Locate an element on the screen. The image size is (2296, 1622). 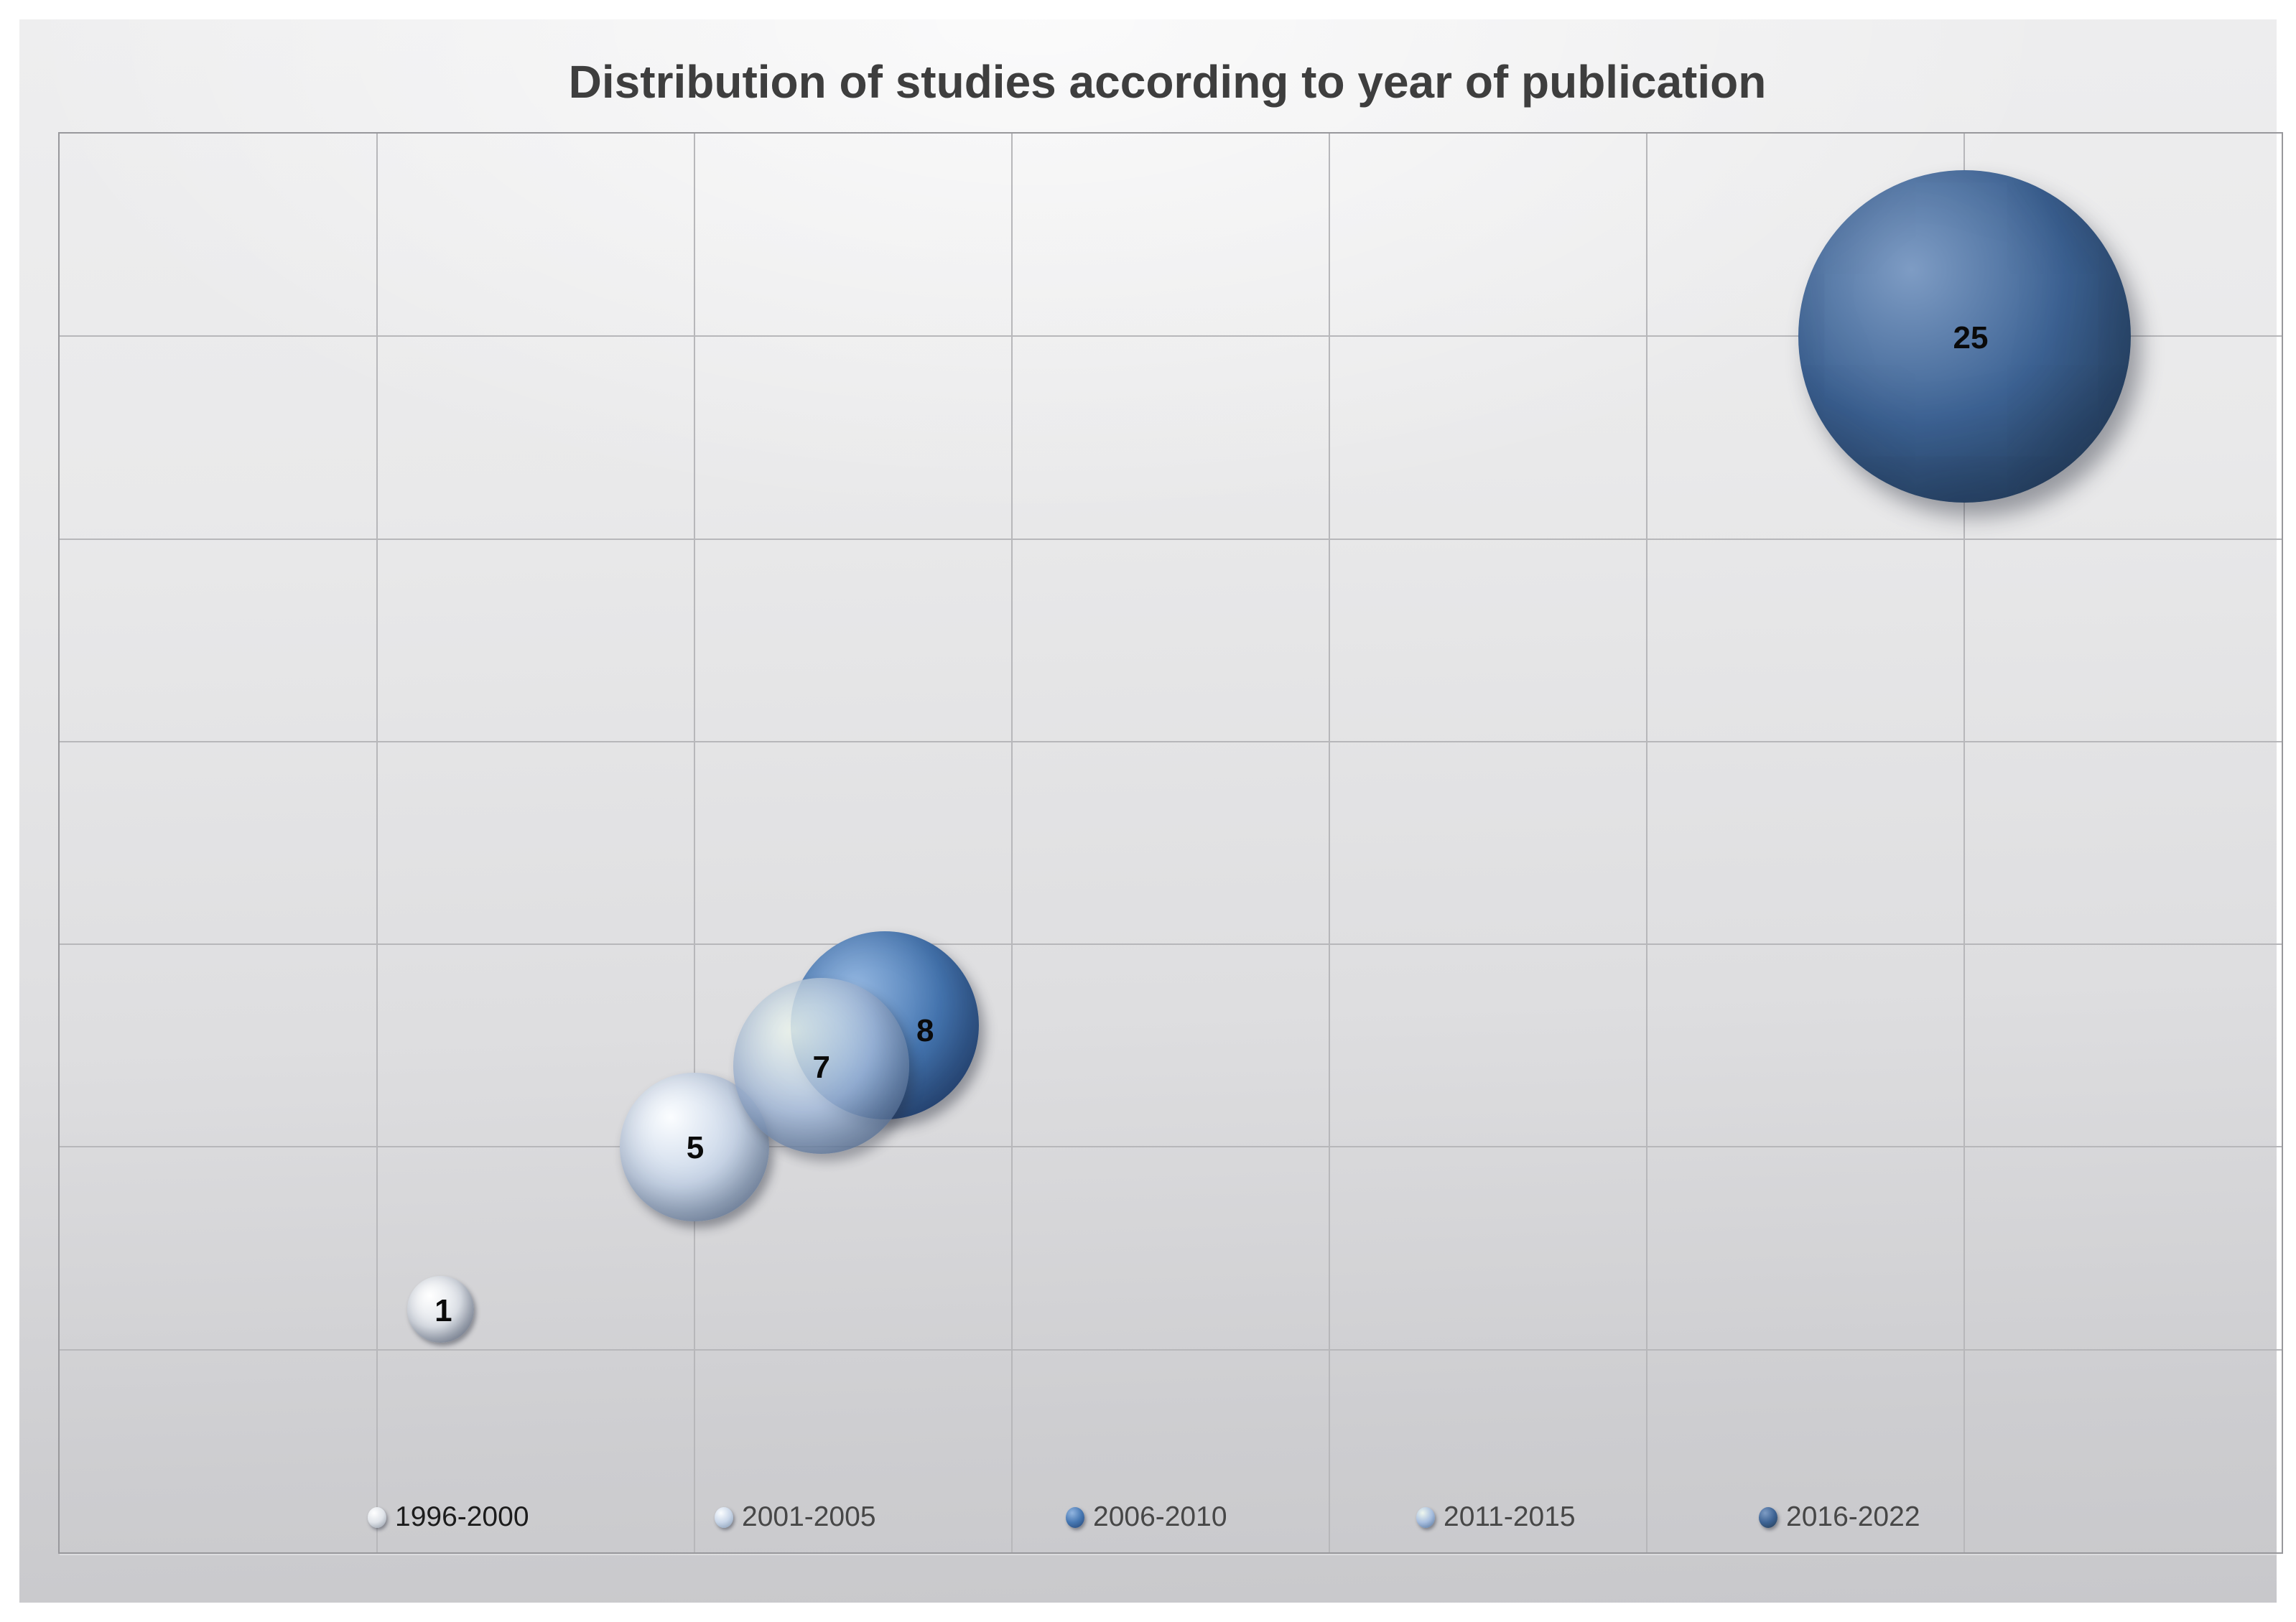
legend-item-label: 1996-2000 is located at coordinates (462, 1516).